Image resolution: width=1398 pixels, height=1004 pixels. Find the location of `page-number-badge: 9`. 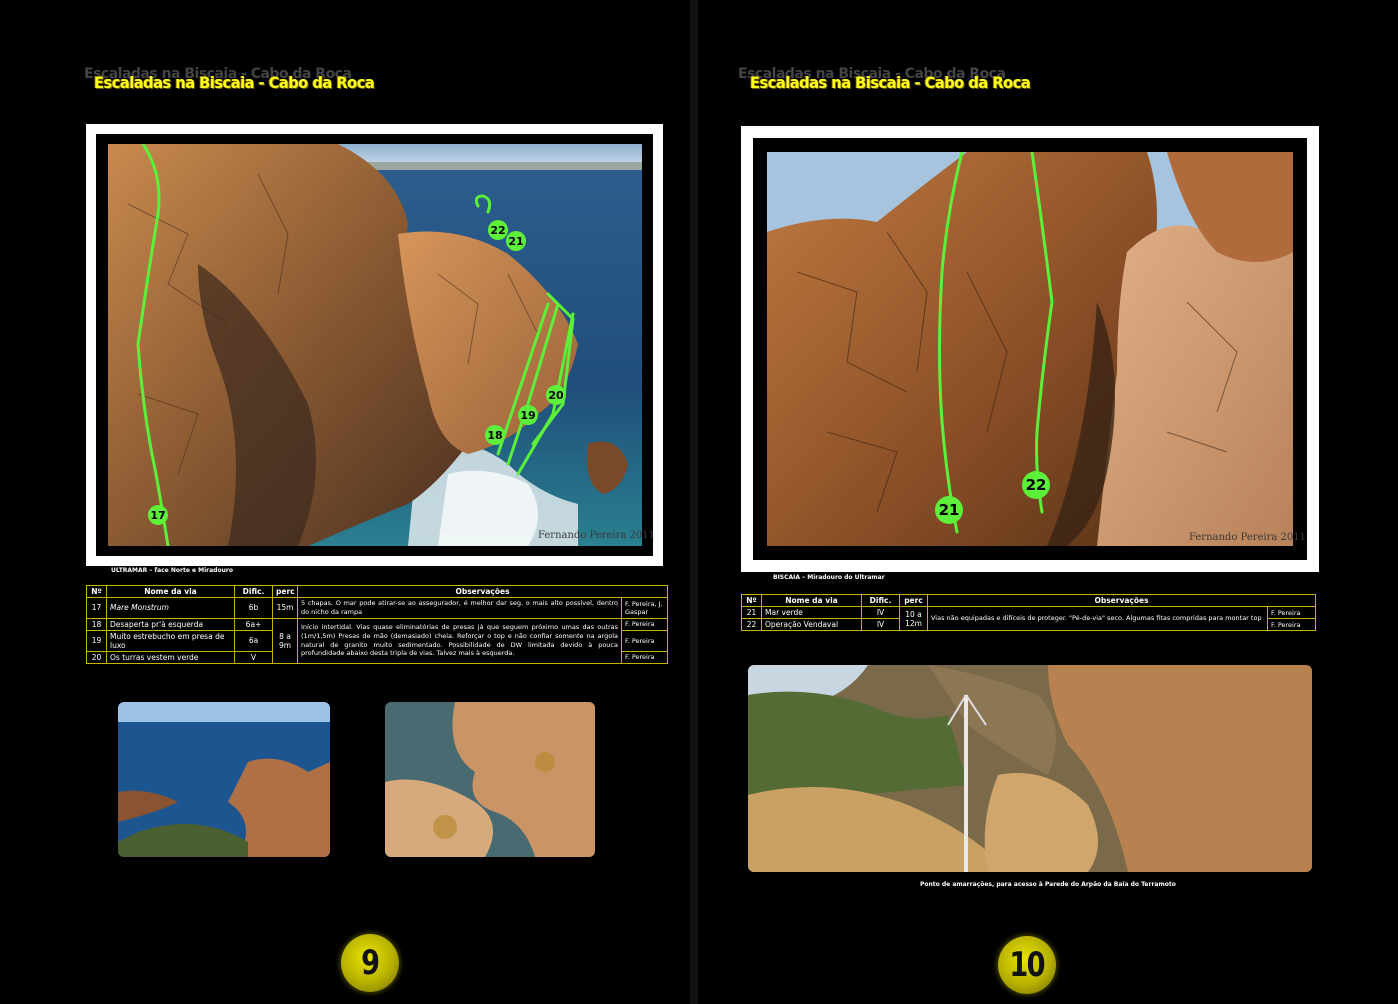

page-number-badge: 9 is located at coordinates (370, 963).